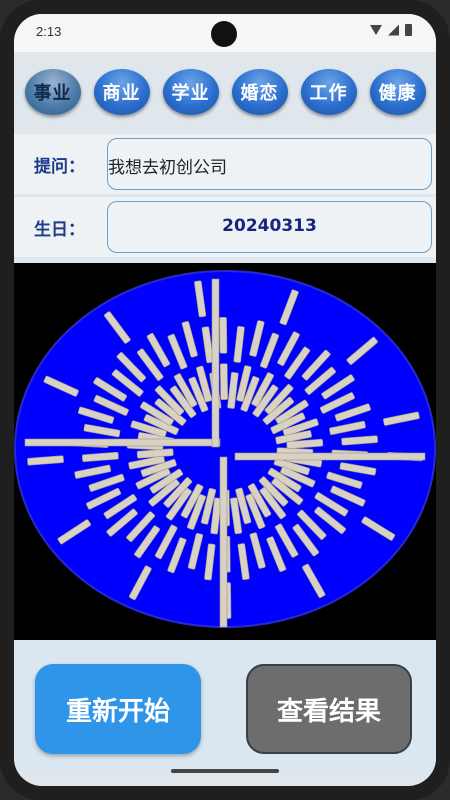 Image resolution: width=450 pixels, height=800 pixels. I want to click on tab-career: 事业, so click(52, 92).